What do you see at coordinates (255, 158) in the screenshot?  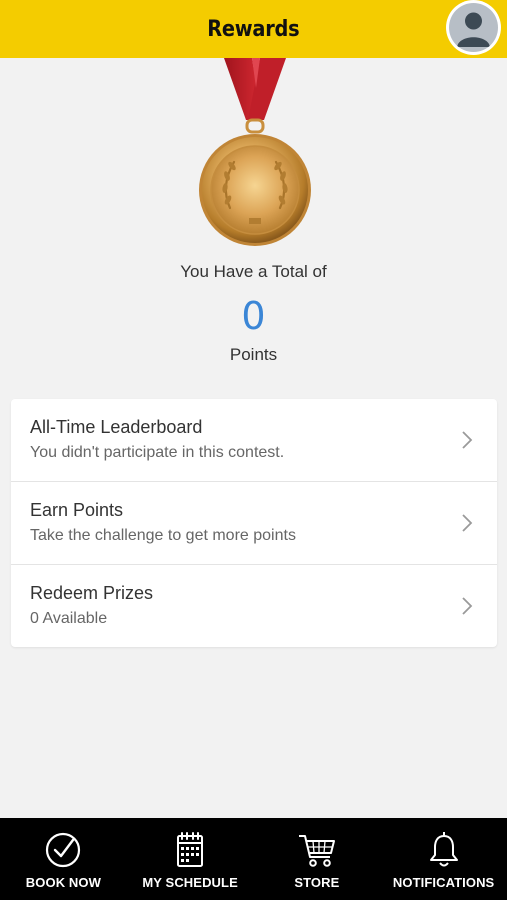 I see `gold-medal-icon` at bounding box center [255, 158].